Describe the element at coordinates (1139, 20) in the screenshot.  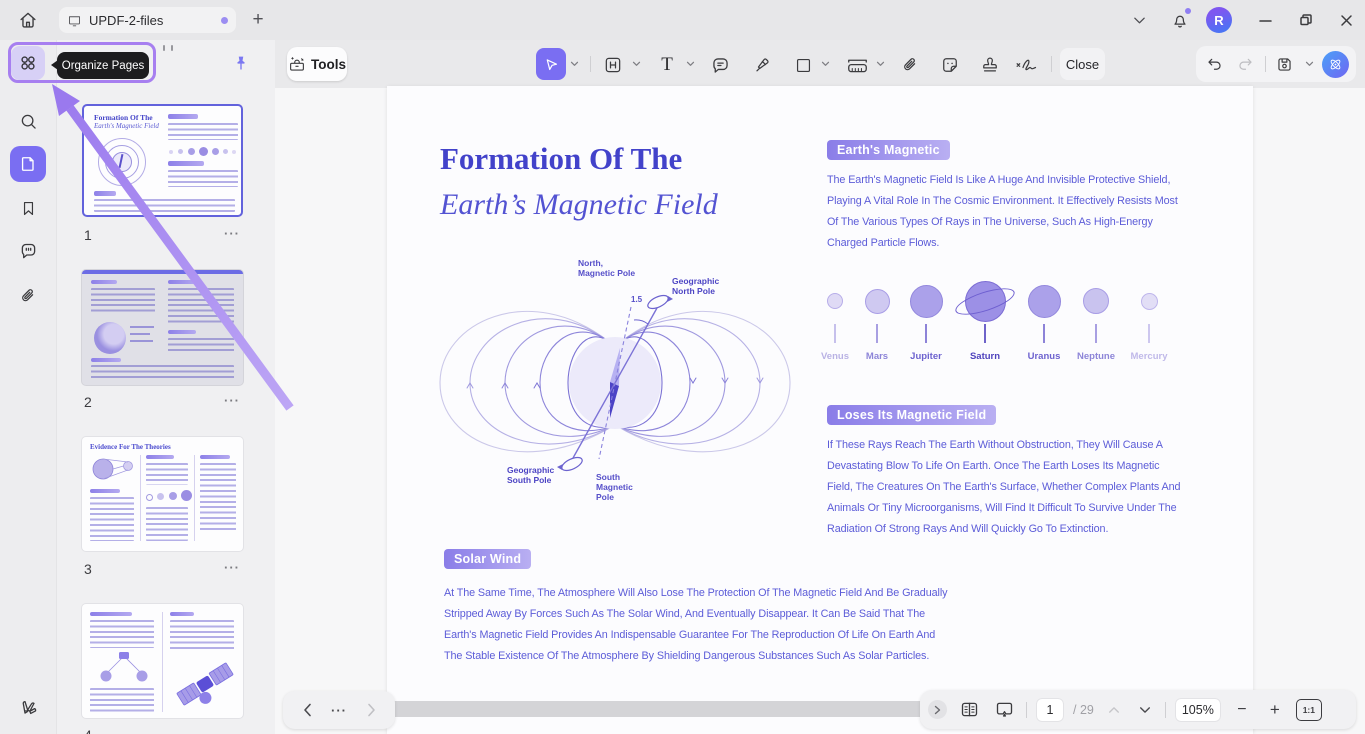
I see `titlebar-chevron-down` at that location.